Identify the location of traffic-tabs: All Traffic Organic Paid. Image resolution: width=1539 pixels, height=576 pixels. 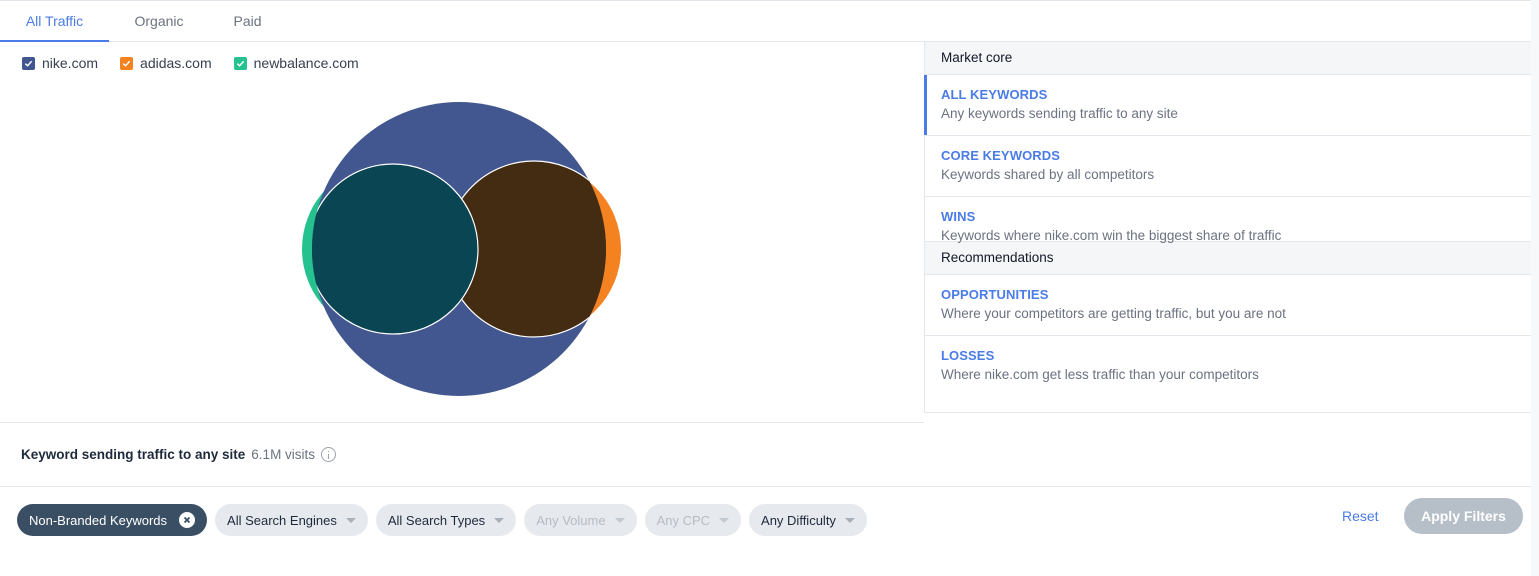
(769, 21).